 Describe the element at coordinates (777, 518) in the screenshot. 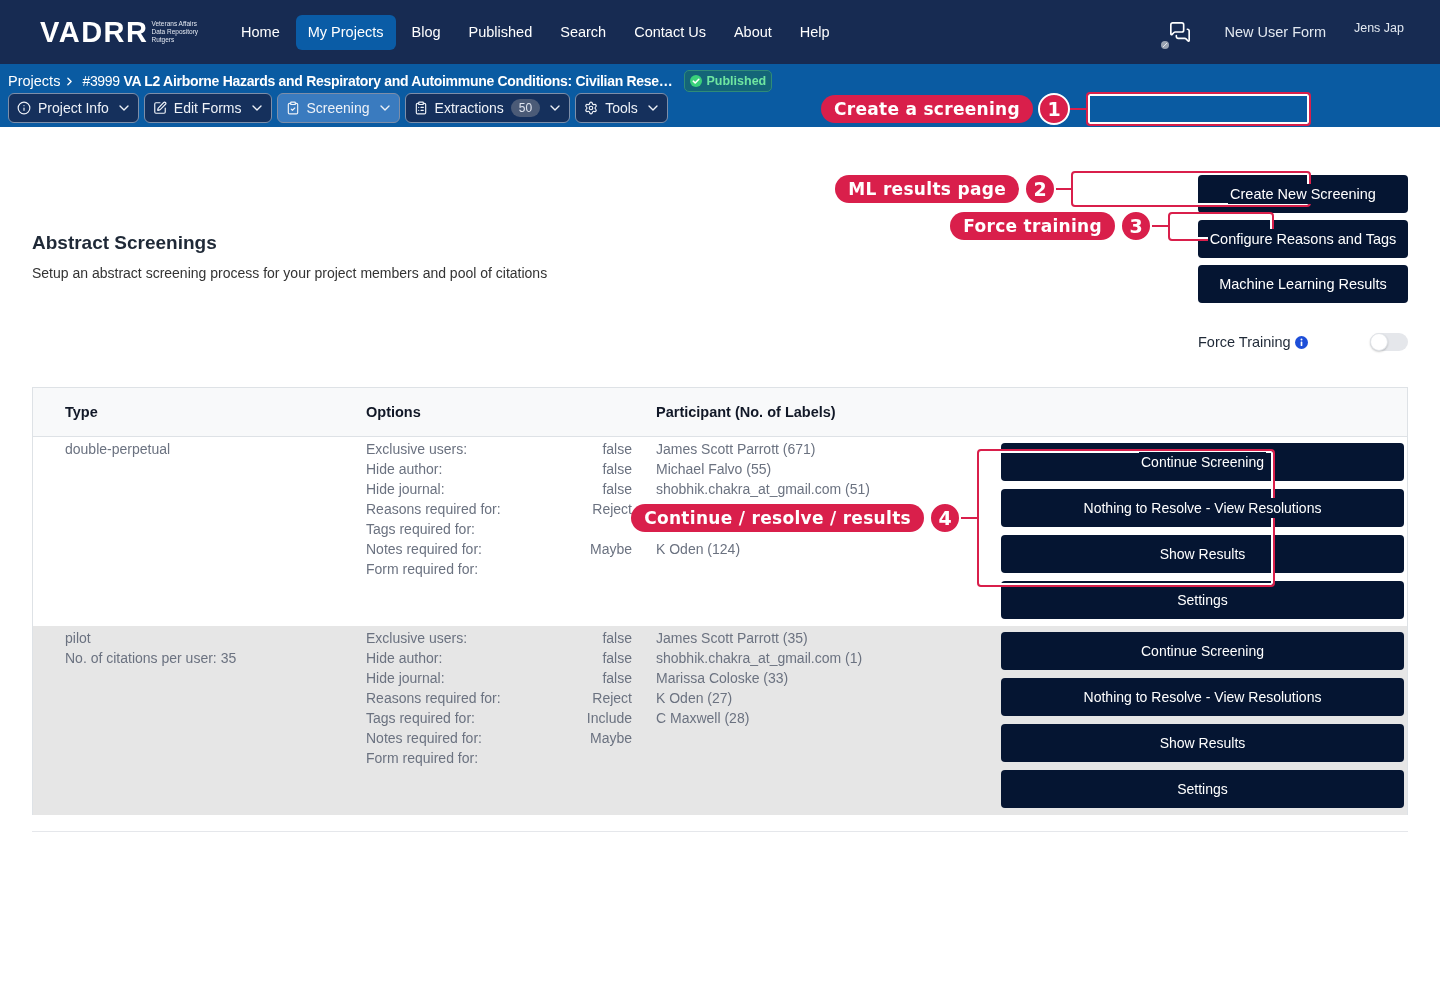

I see `callout-label: Continue / resolve / results` at that location.